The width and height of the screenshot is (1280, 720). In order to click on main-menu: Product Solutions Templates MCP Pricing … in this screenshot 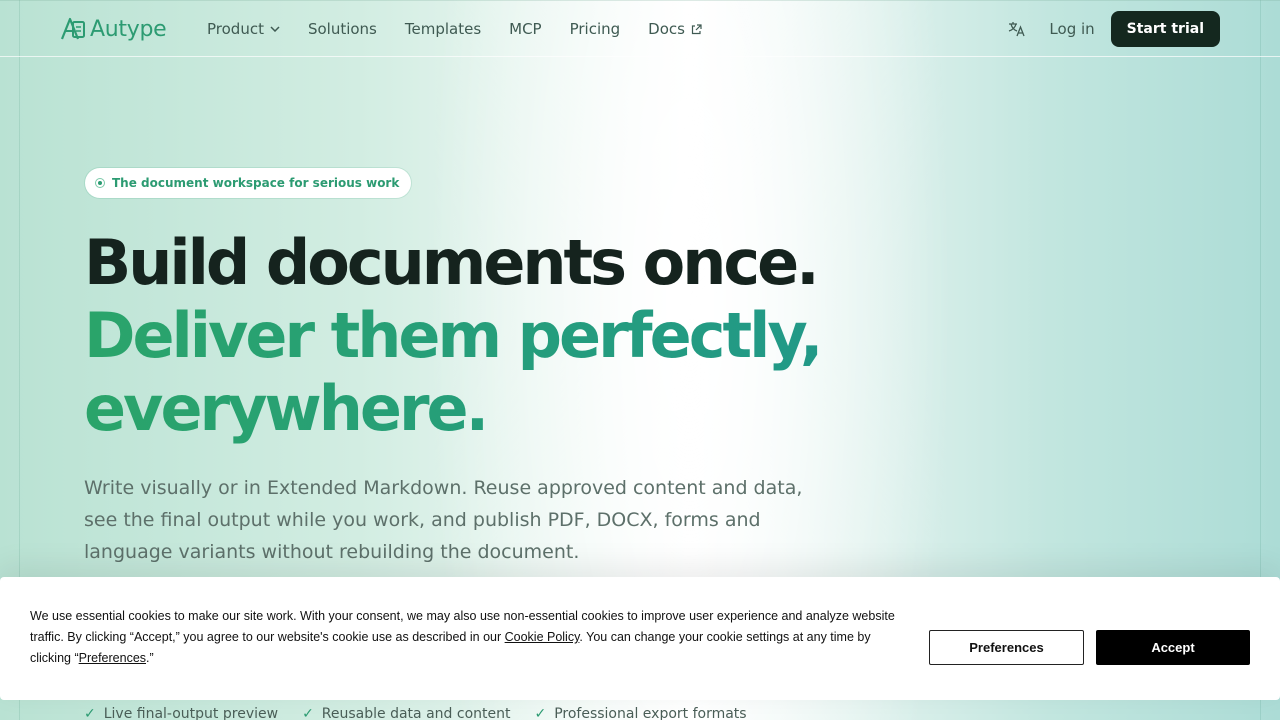, I will do `click(468, 29)`.